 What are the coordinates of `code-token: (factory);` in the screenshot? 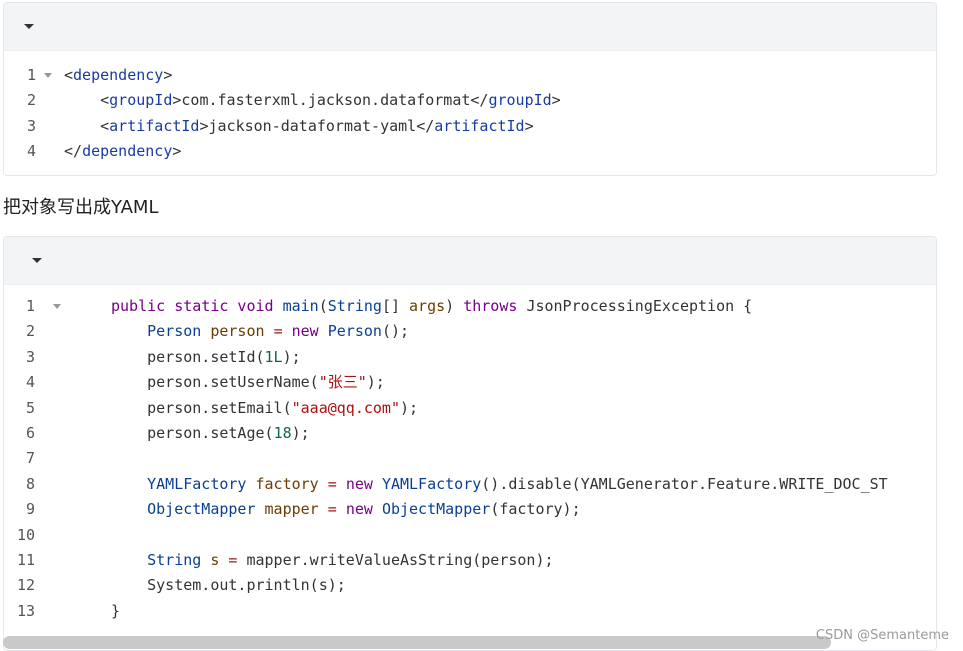 It's located at (535, 509).